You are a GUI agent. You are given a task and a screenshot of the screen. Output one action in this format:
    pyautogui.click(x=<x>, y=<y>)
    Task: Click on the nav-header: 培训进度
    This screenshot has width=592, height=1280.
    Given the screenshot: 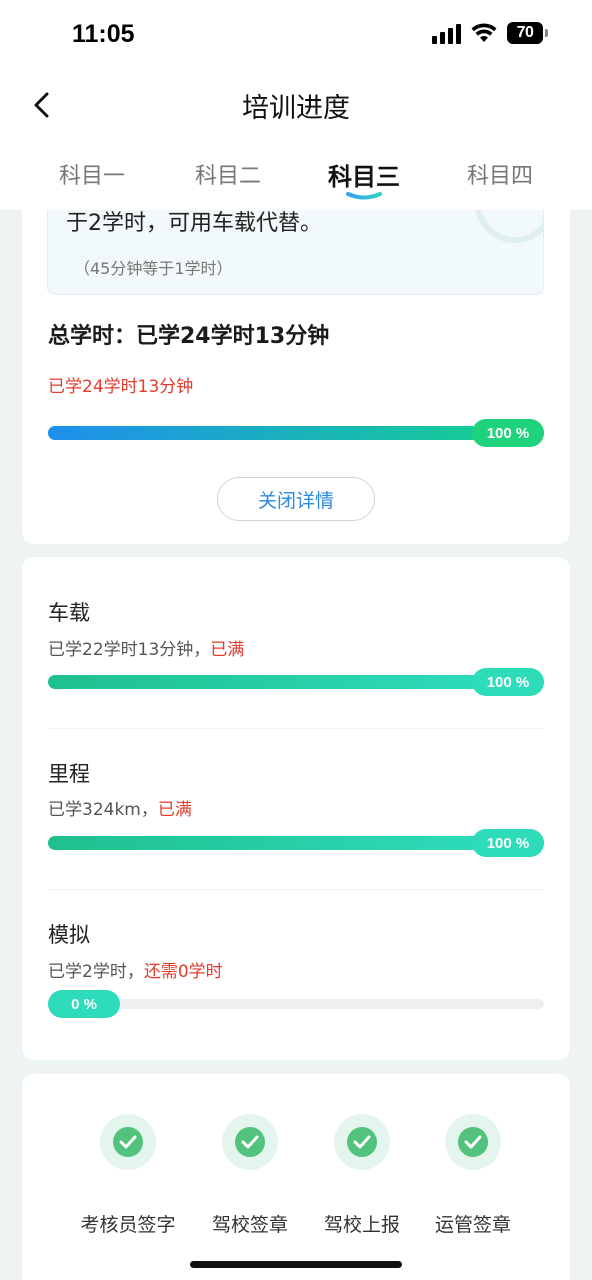 What is the action you would take?
    pyautogui.click(x=296, y=108)
    